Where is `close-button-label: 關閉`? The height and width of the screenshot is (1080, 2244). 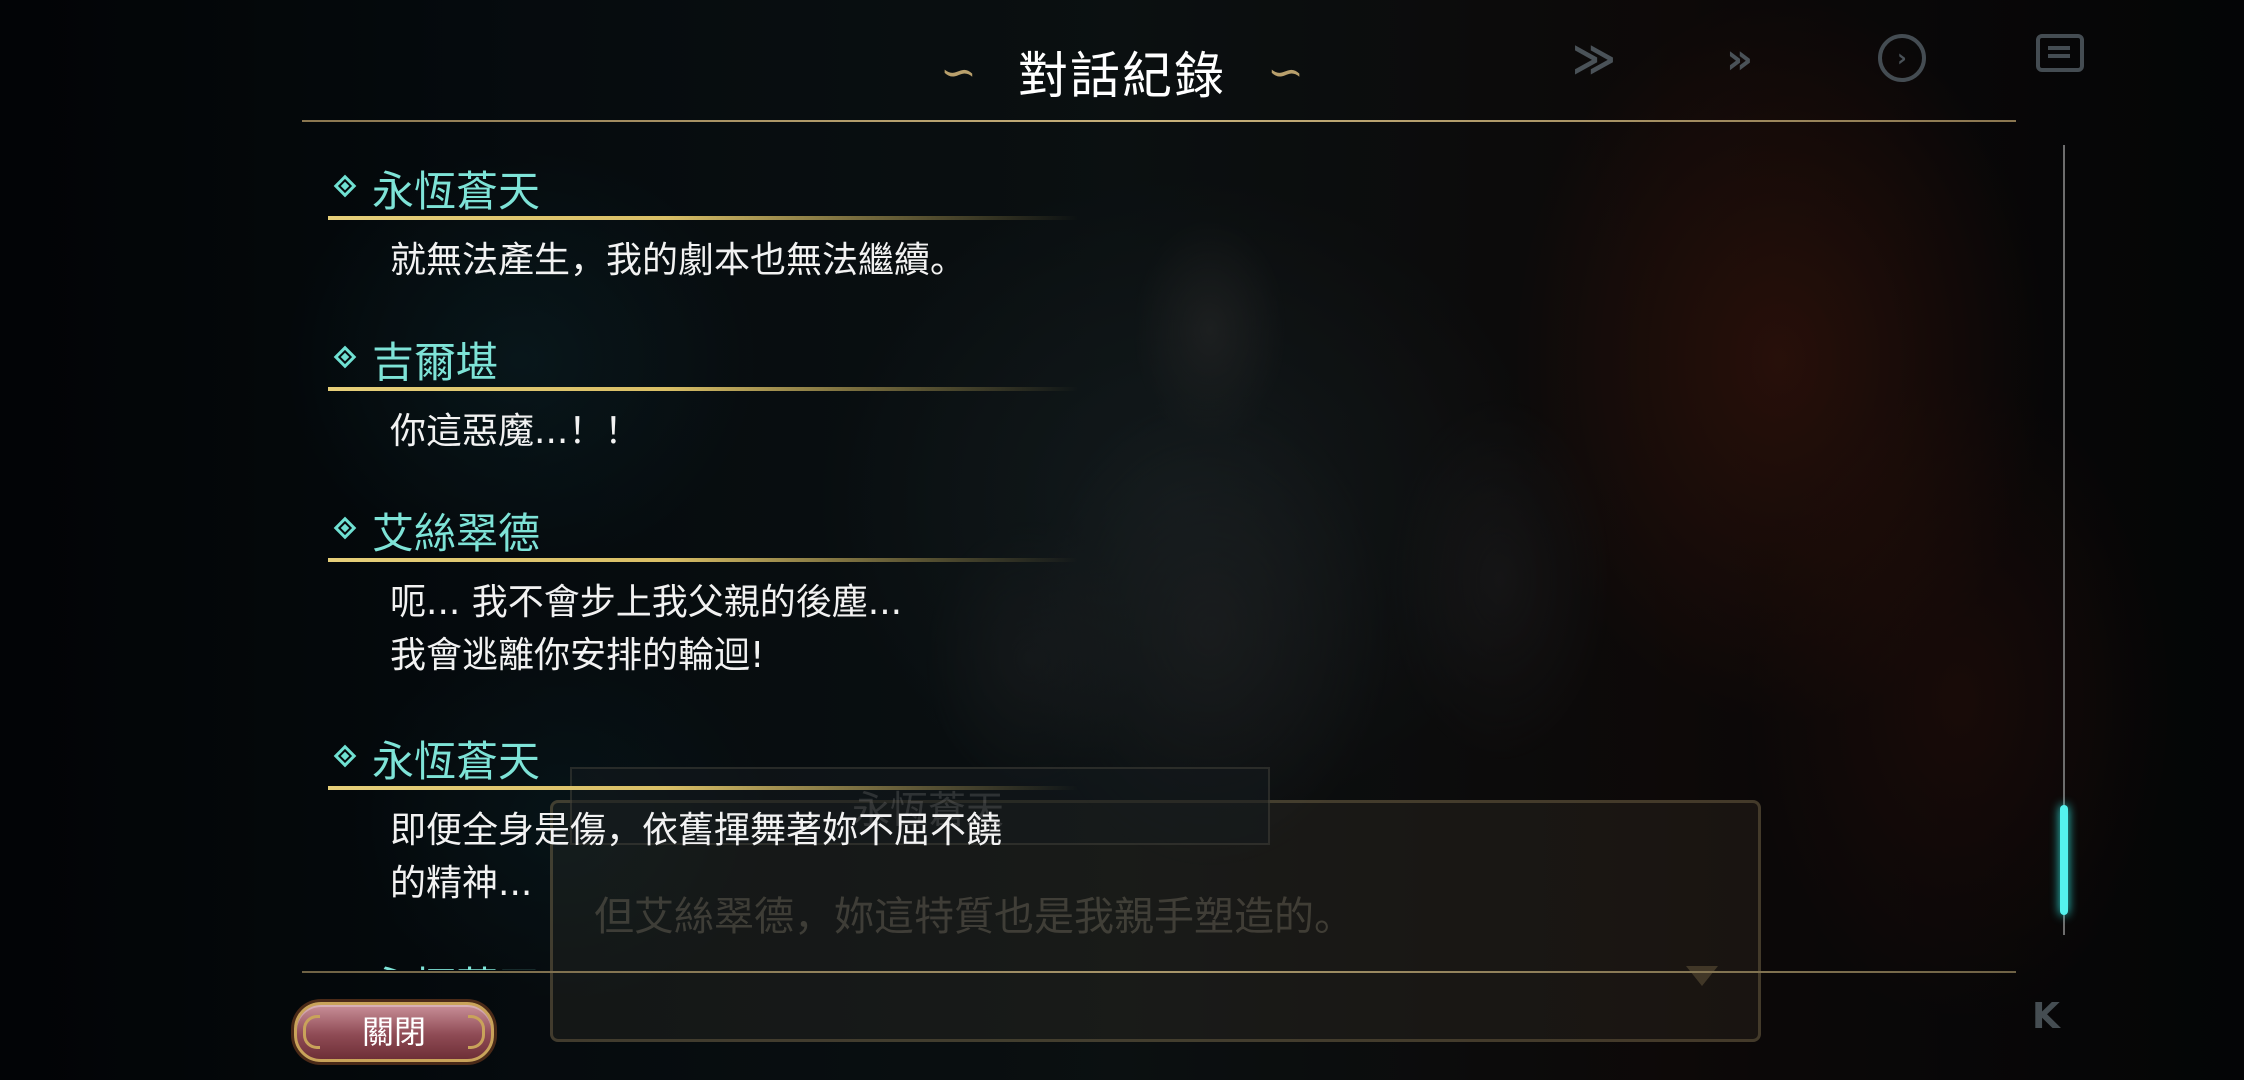 close-button-label: 關閉 is located at coordinates (393, 1032).